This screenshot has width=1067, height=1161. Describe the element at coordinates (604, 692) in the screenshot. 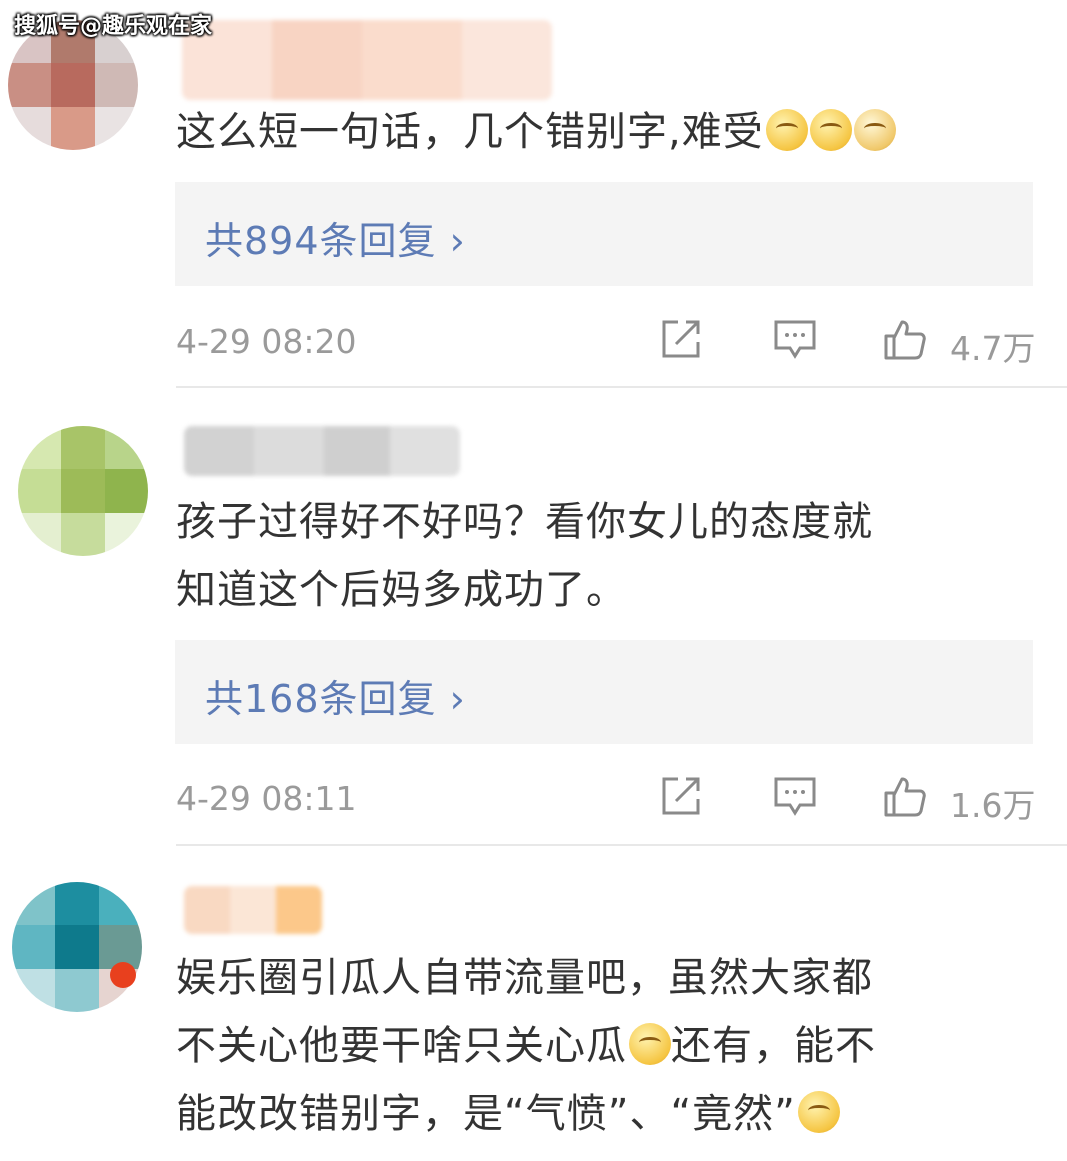

I see `replies-link: 共168条回复 ›` at that location.